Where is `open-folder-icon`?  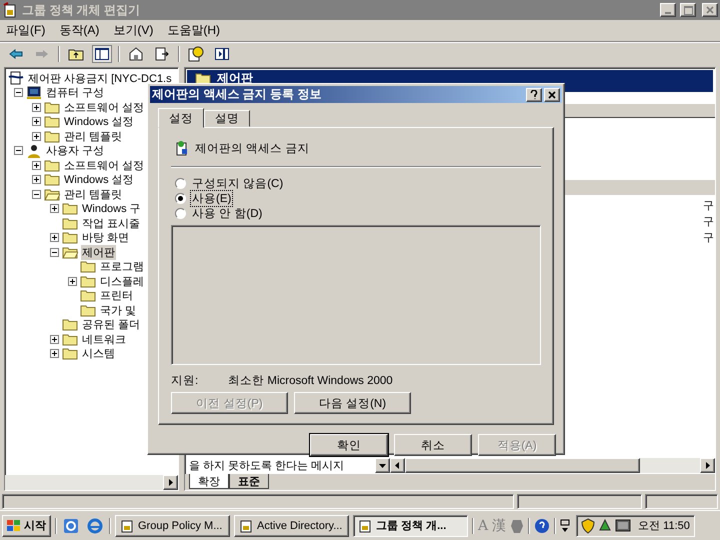
open-folder-icon is located at coordinates (70, 252).